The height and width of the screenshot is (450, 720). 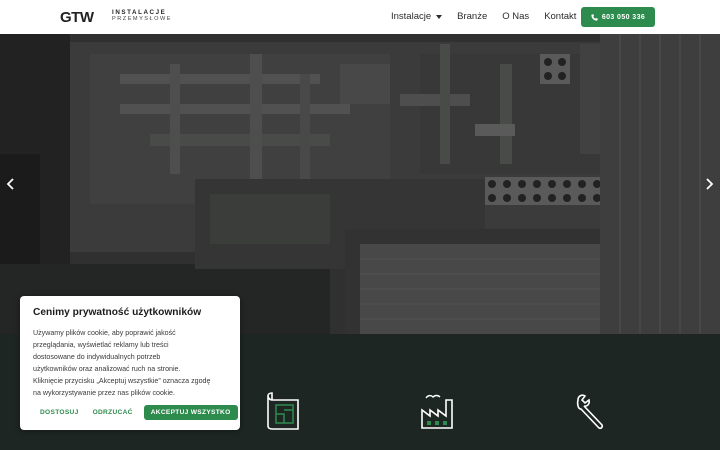 What do you see at coordinates (709, 184) in the screenshot?
I see `chevron-right-icon` at bounding box center [709, 184].